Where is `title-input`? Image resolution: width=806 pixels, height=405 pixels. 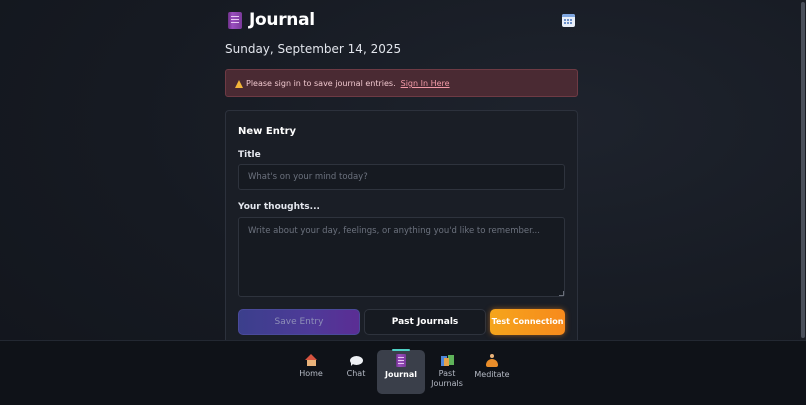
title-input is located at coordinates (401, 177).